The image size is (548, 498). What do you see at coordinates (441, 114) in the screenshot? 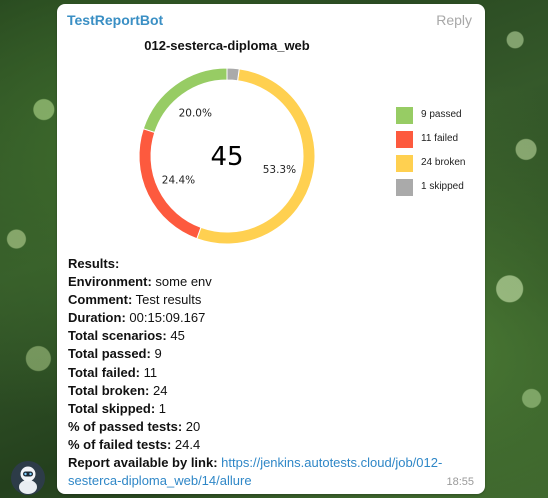
I see `legend-label: 9 passed` at bounding box center [441, 114].